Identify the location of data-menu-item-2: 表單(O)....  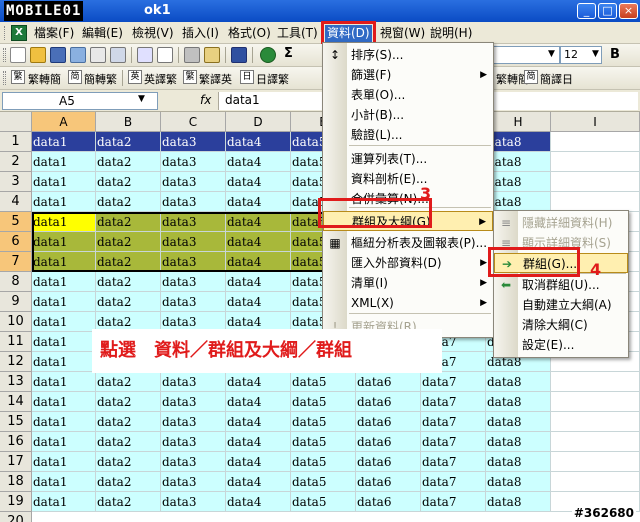
(408, 95).